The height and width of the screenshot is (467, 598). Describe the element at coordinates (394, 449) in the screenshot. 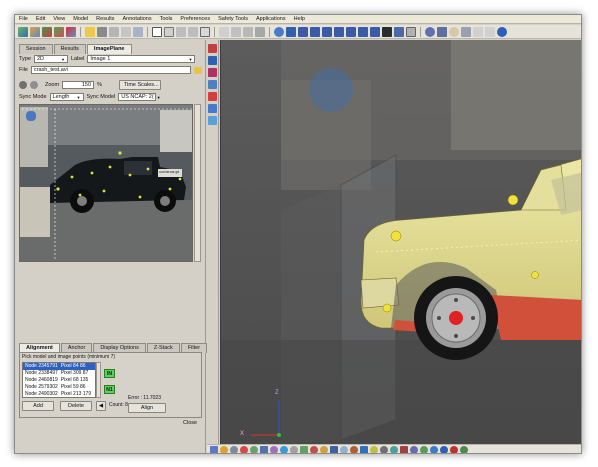

I see `flipbook-icon` at that location.